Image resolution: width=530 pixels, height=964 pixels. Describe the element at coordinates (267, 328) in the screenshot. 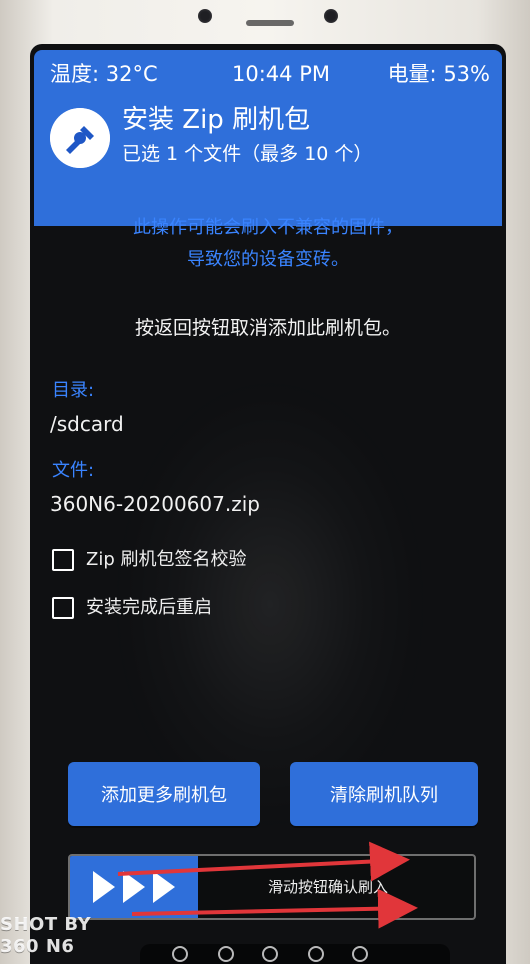

I see `cancel-instruction: 按返回按钮取消添加此刷机包。` at that location.